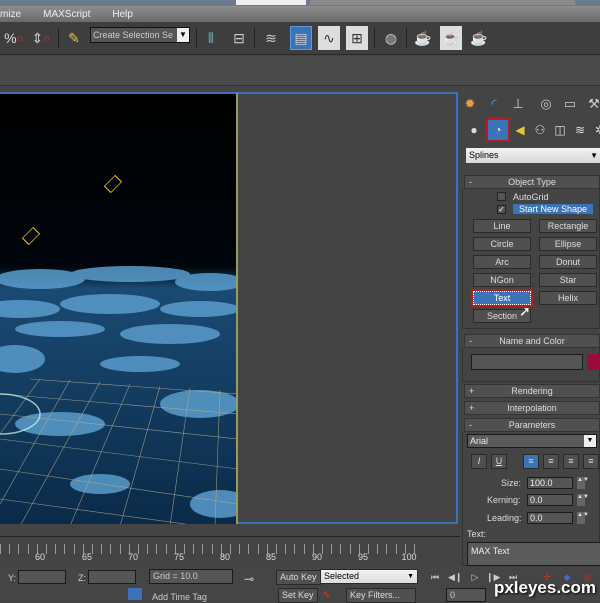  What do you see at coordinates (42, 577) in the screenshot?
I see `y-coordinate-input` at bounding box center [42, 577].